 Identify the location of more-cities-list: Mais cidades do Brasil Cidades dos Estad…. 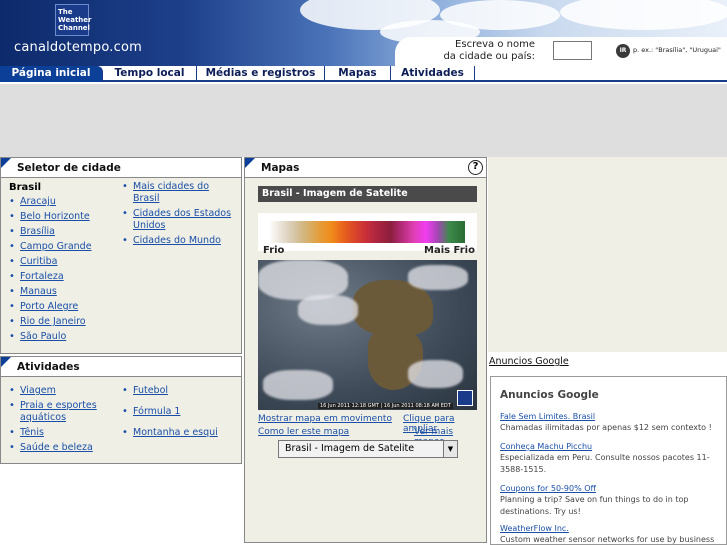
(179, 215).